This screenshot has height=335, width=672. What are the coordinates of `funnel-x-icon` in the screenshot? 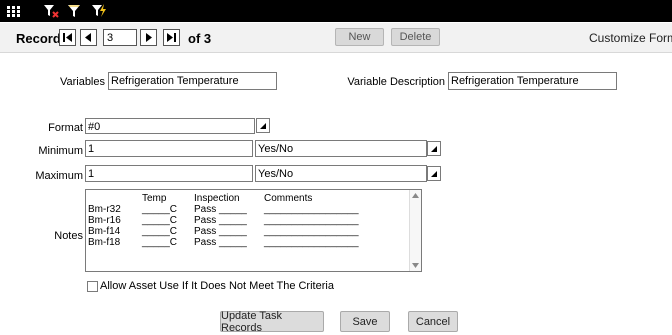 It's located at (51, 11).